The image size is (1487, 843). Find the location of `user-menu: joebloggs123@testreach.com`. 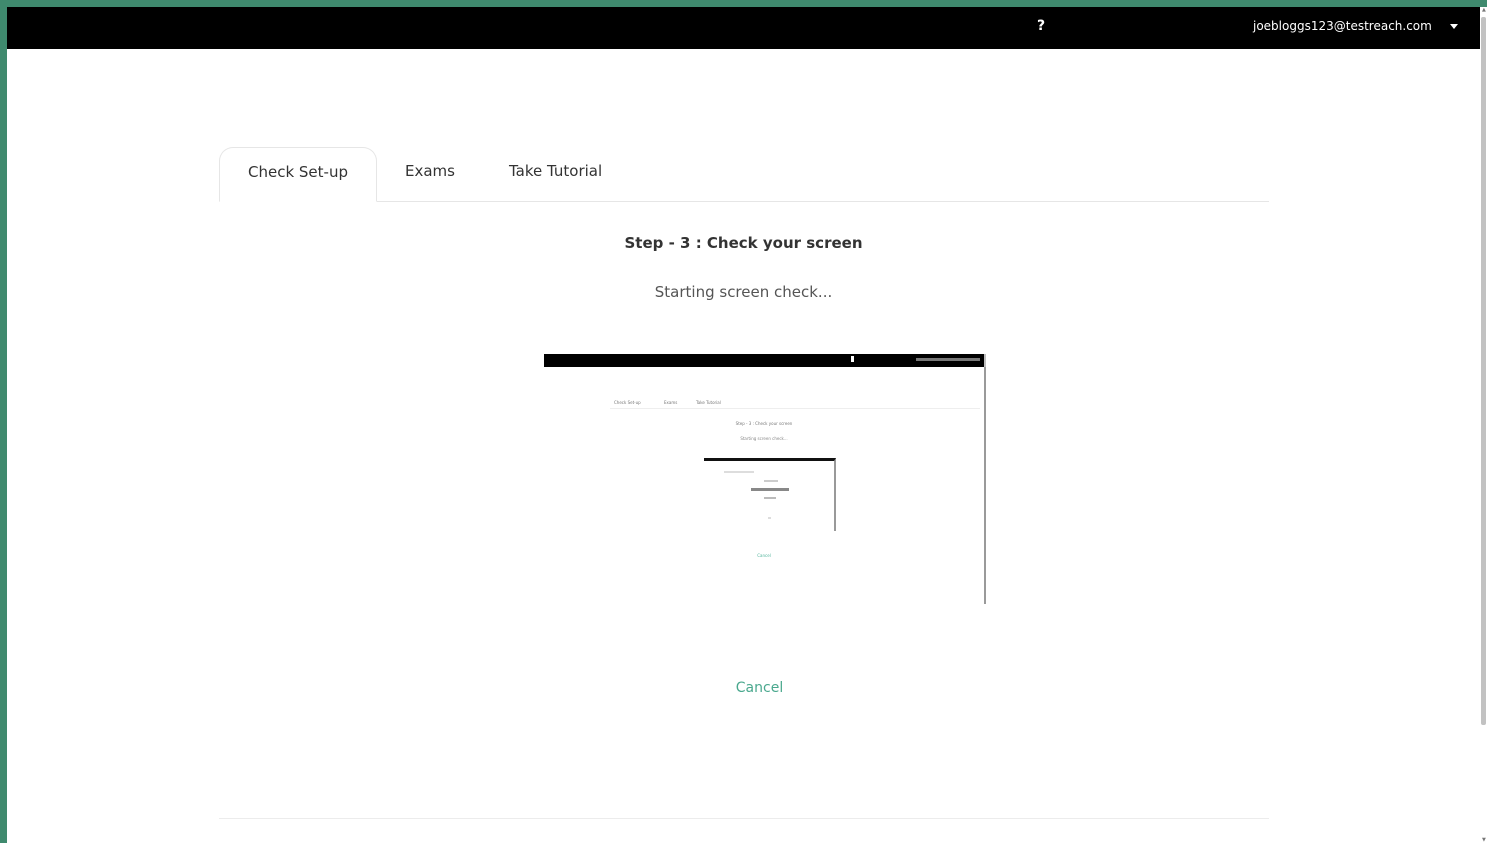

user-menu: joebloggs123@testreach.com is located at coordinates (1355, 26).